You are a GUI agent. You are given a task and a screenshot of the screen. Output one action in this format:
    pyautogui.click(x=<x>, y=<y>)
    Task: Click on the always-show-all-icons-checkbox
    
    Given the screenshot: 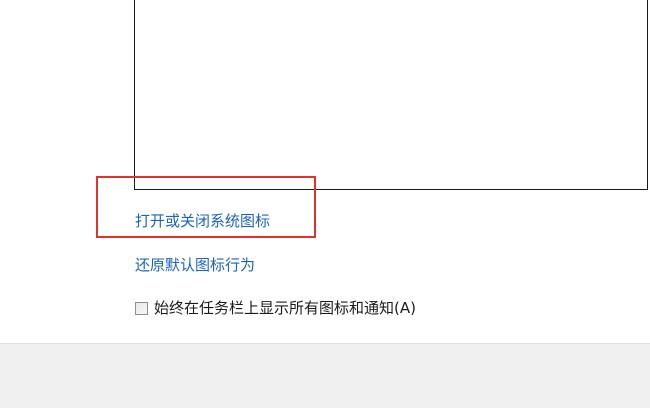 What is the action you would take?
    pyautogui.click(x=141, y=308)
    